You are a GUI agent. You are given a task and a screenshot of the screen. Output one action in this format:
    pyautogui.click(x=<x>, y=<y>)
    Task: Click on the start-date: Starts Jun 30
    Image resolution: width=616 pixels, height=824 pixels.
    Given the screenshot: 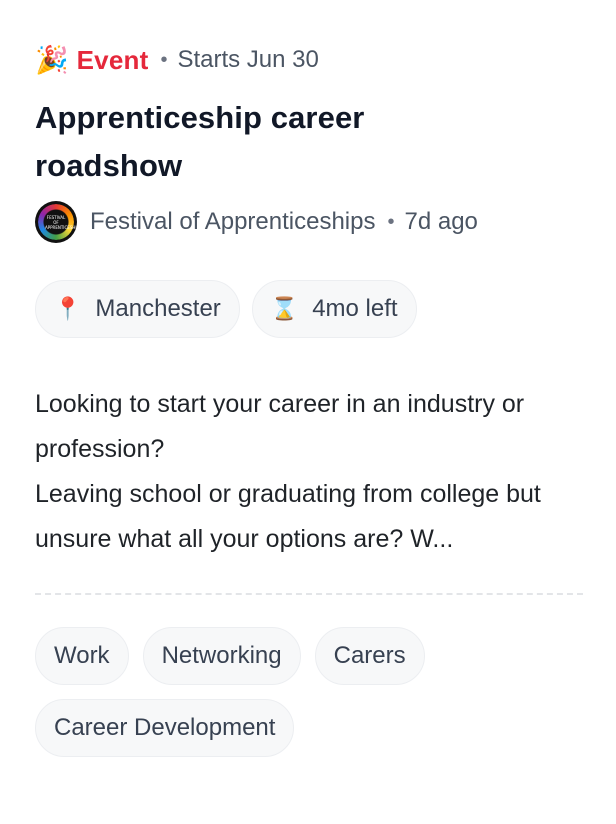 What is the action you would take?
    pyautogui.click(x=248, y=59)
    